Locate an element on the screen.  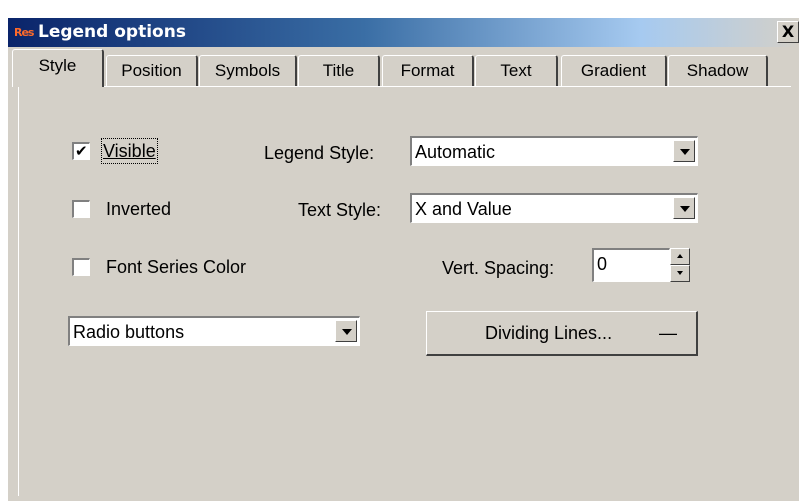
close-button: X is located at coordinates (788, 32).